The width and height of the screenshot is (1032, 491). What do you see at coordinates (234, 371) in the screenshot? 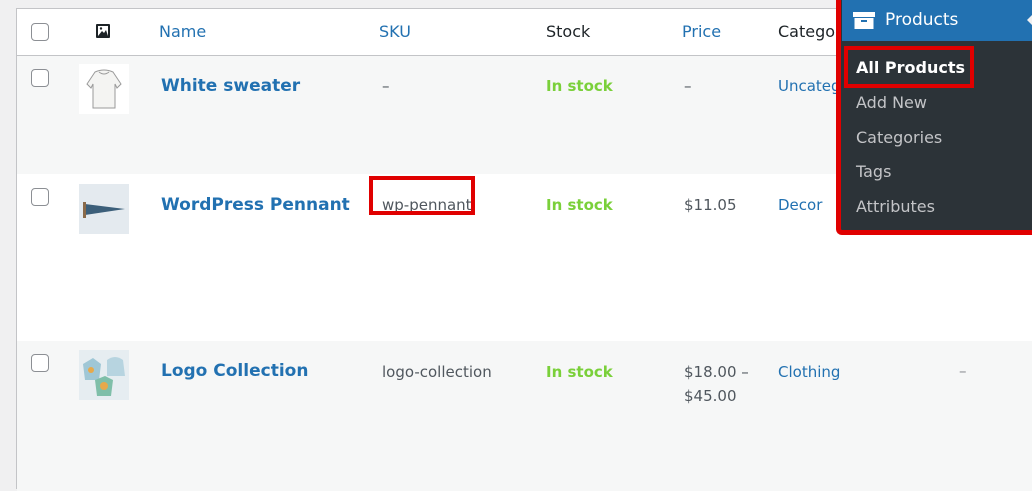
I see `product-name-link: Logo Collection` at bounding box center [234, 371].